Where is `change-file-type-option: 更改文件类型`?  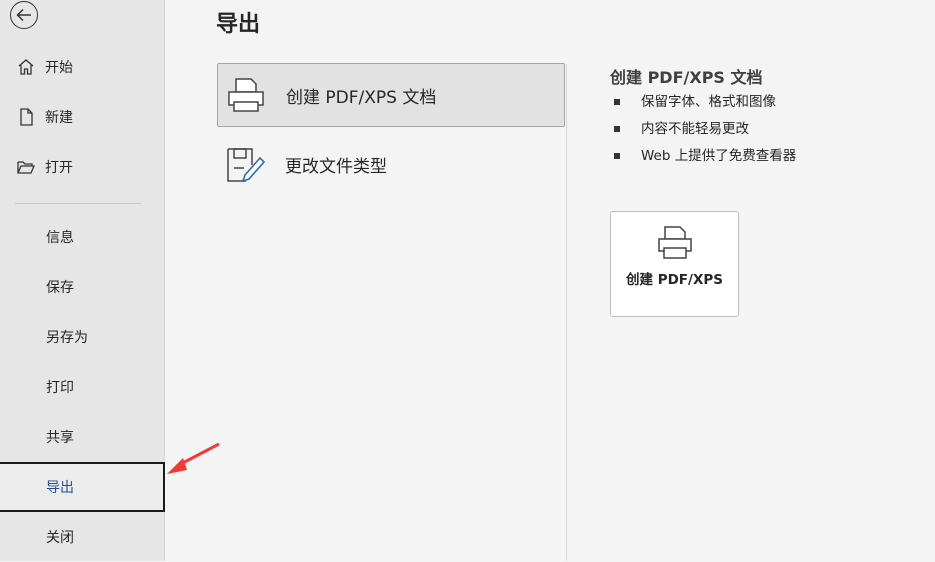 change-file-type-option: 更改文件类型 is located at coordinates (391, 164).